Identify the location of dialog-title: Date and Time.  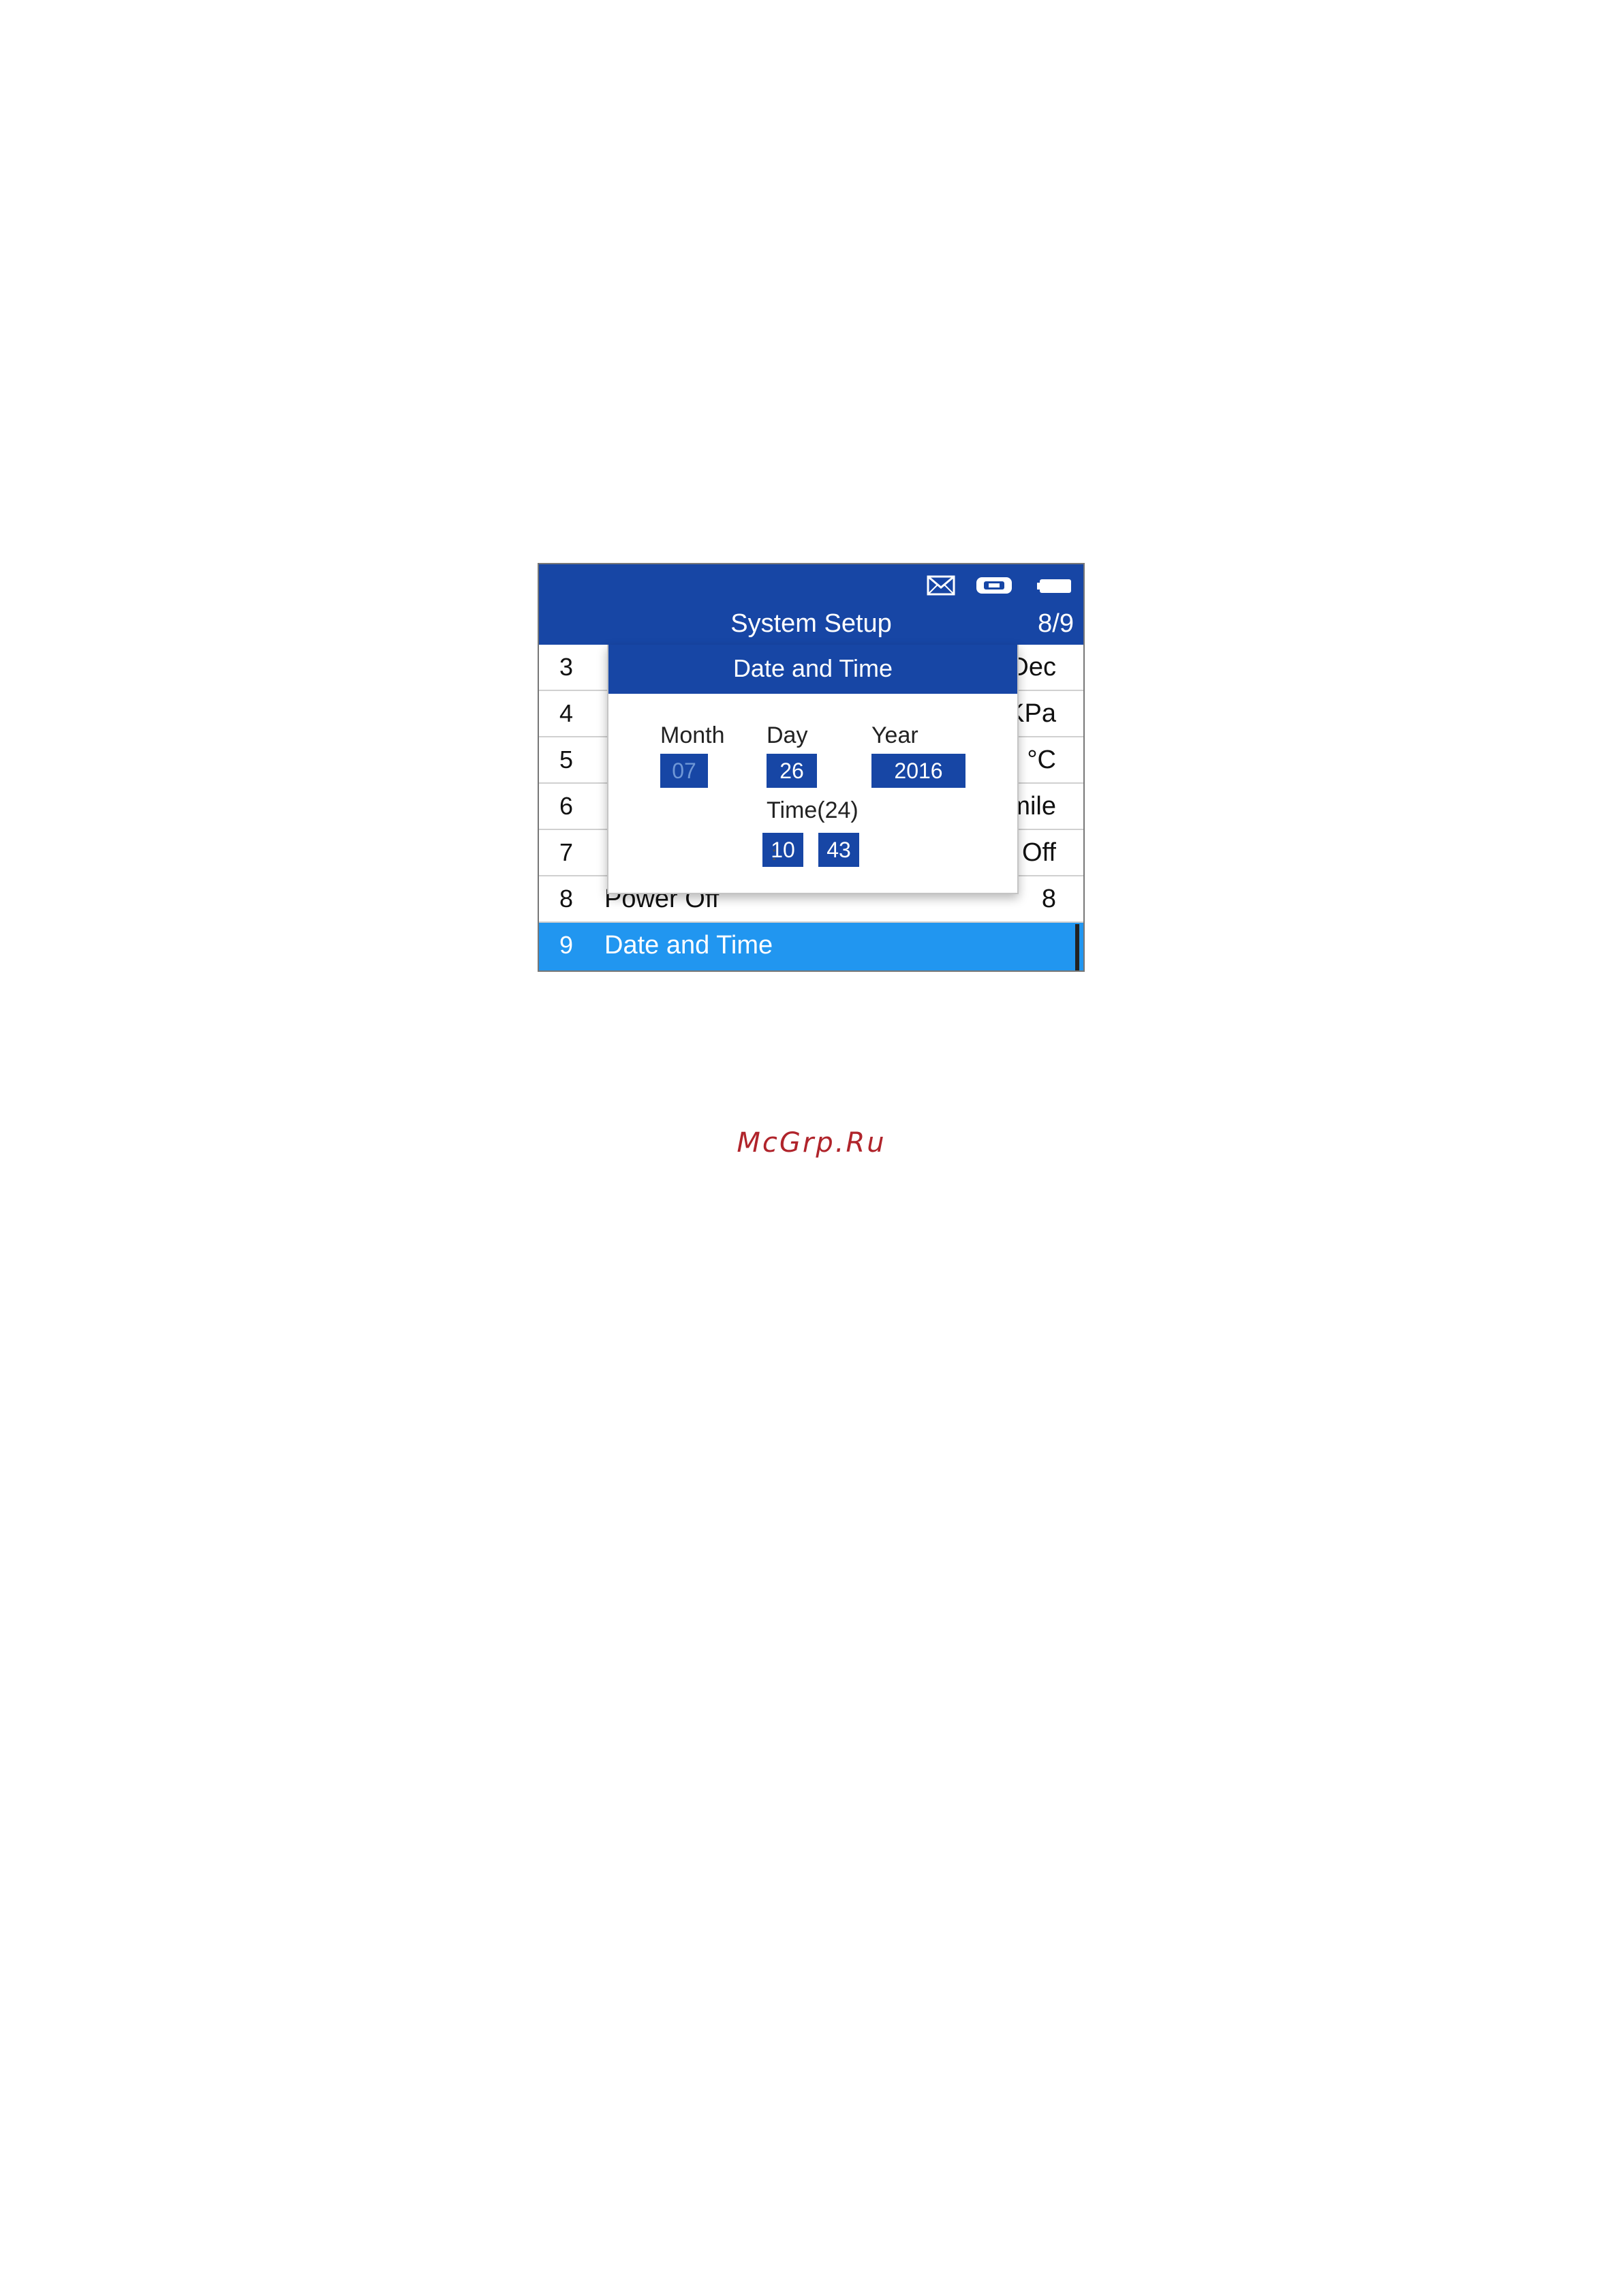
(812, 669).